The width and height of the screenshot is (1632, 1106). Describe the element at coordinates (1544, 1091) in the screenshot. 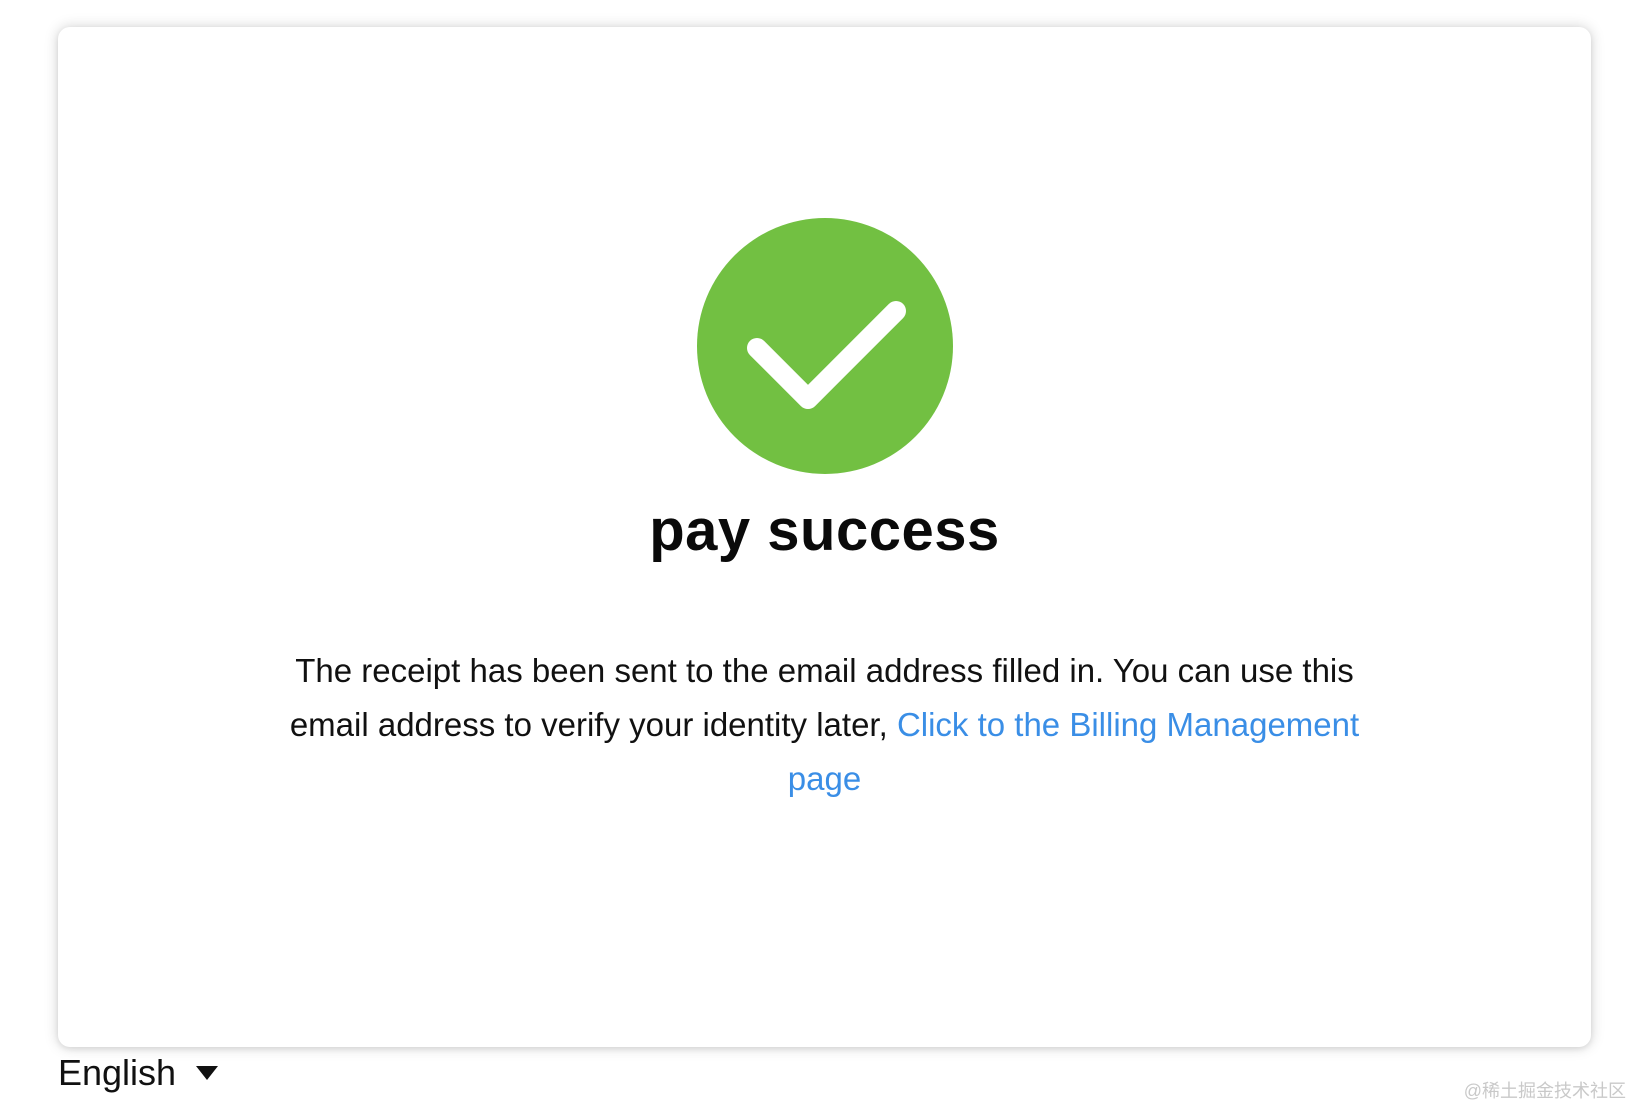

I see `watermark: @稀土掘金技术社区` at that location.